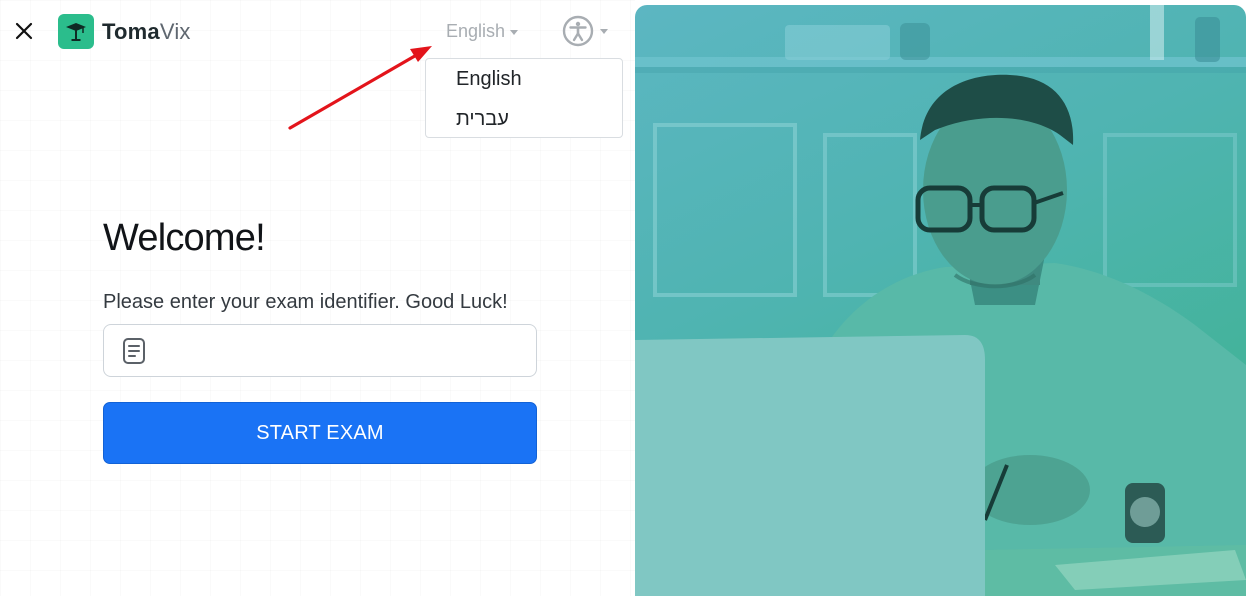  Describe the element at coordinates (578, 31) in the screenshot. I see `accessibility-icon` at that location.